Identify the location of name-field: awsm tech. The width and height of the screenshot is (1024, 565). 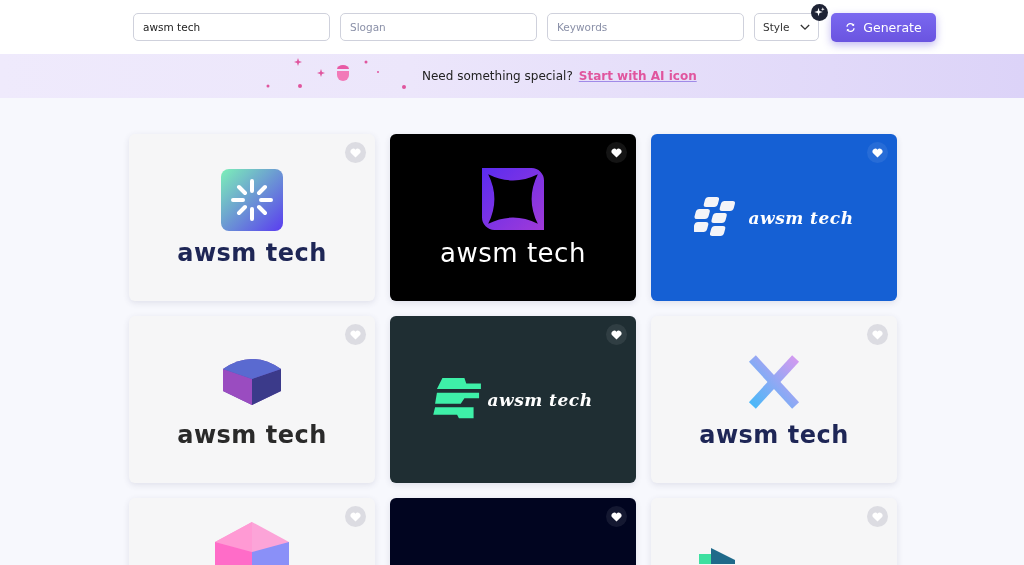
(231, 27).